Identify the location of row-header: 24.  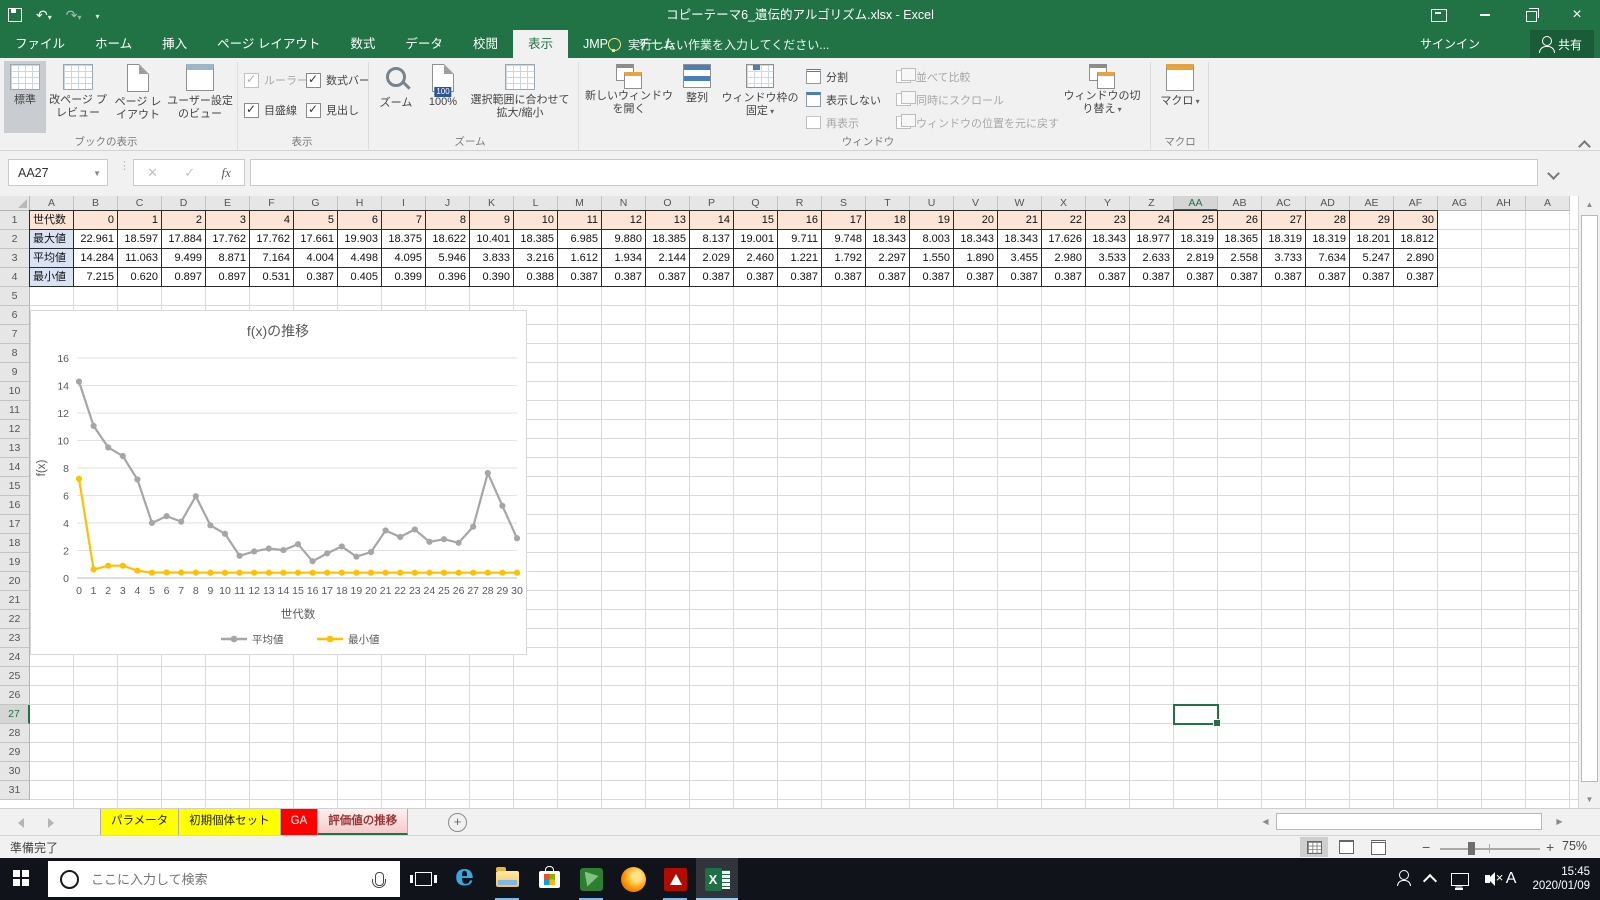
(15, 657).